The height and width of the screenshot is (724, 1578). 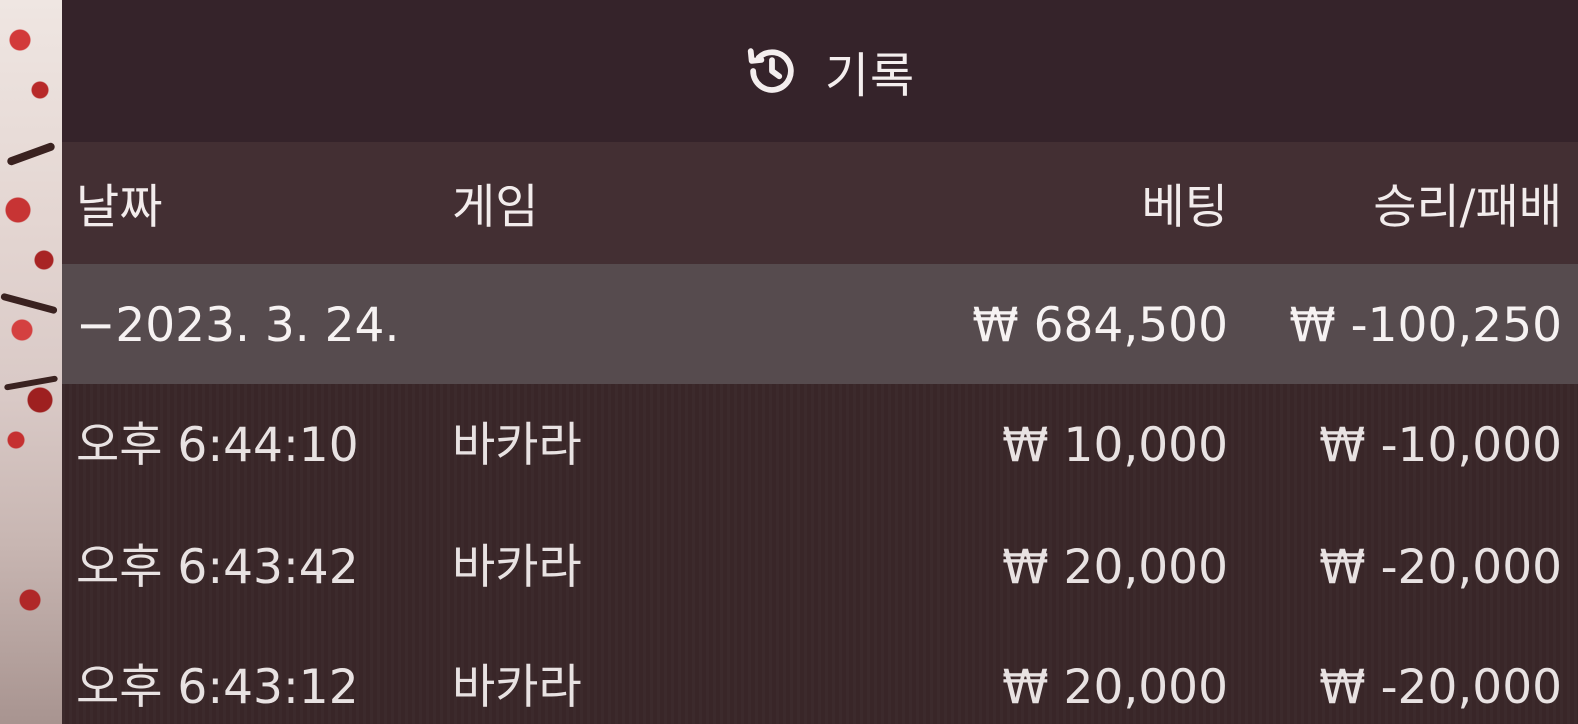 I want to click on table-row: 오후 6:43:12 바카라 ₩ 20,000 ₩ -20,000, so click(x=820, y=675).